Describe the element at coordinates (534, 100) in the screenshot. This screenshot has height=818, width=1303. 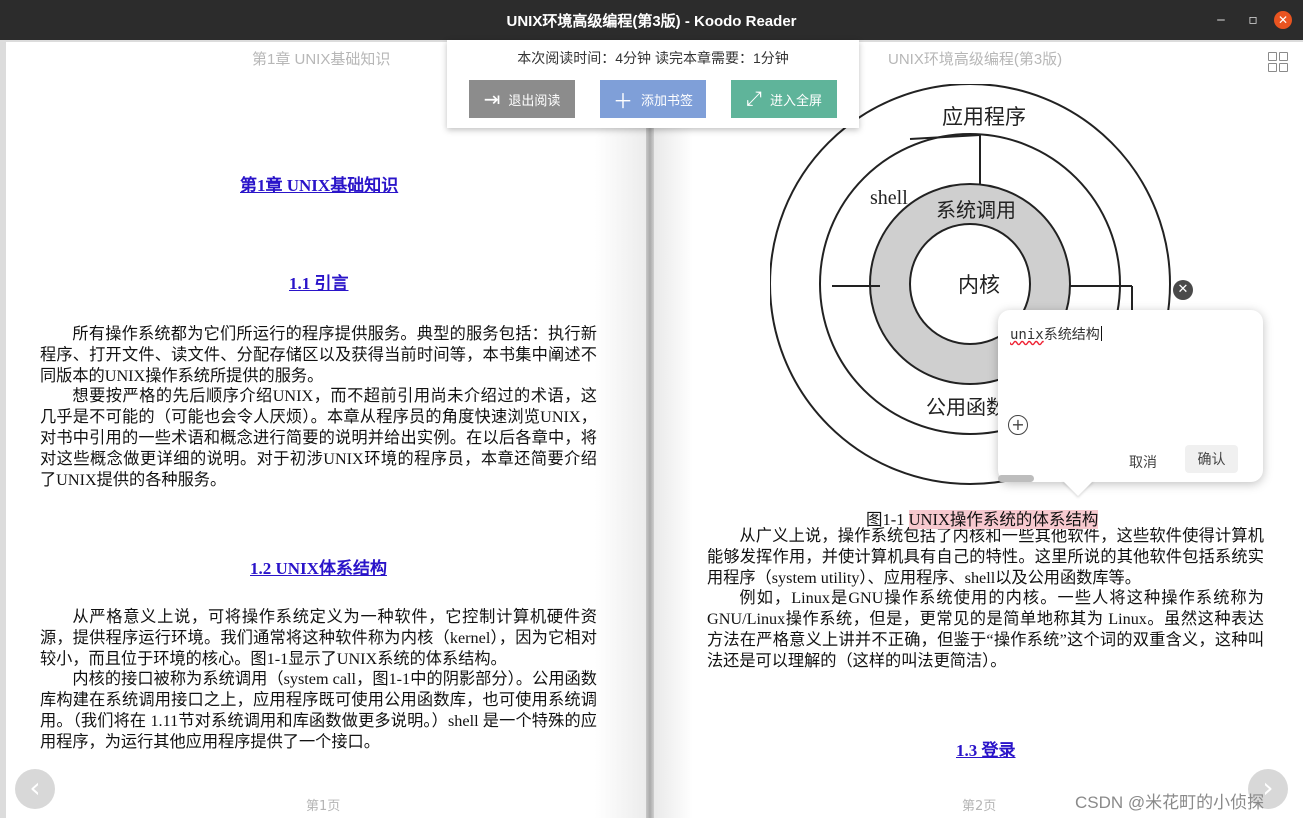
I see `exit-reading-label: 退出阅读` at that location.